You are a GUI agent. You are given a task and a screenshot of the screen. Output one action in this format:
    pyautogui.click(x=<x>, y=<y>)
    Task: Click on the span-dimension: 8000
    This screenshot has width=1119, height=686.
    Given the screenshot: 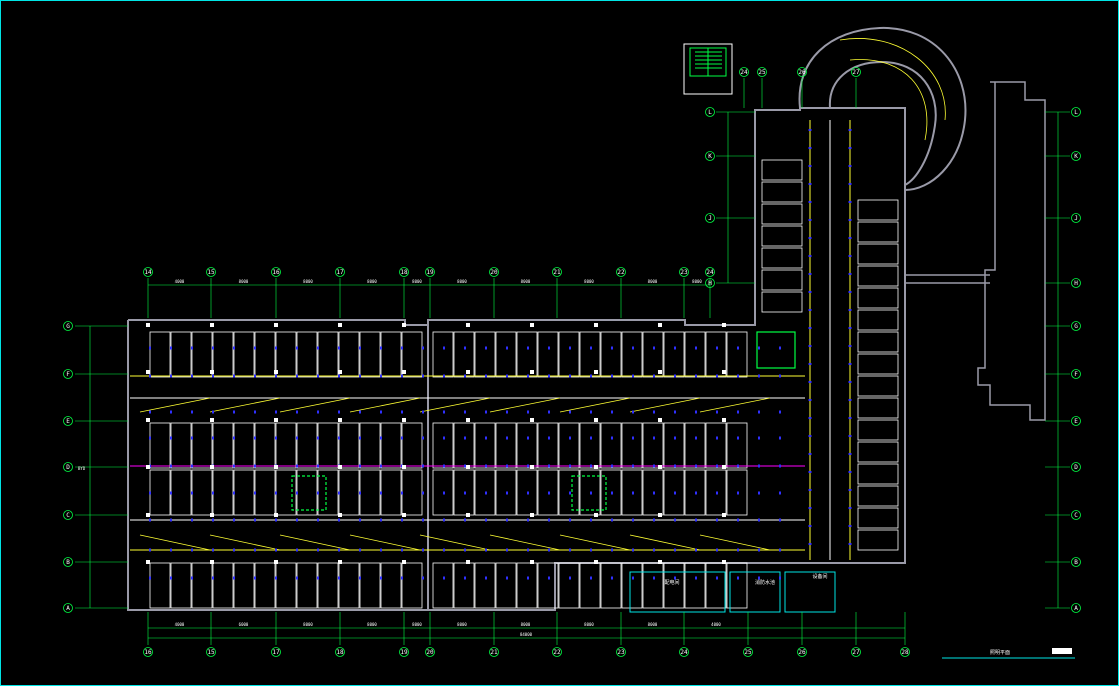 What is the action you would take?
    pyautogui.click(x=697, y=281)
    